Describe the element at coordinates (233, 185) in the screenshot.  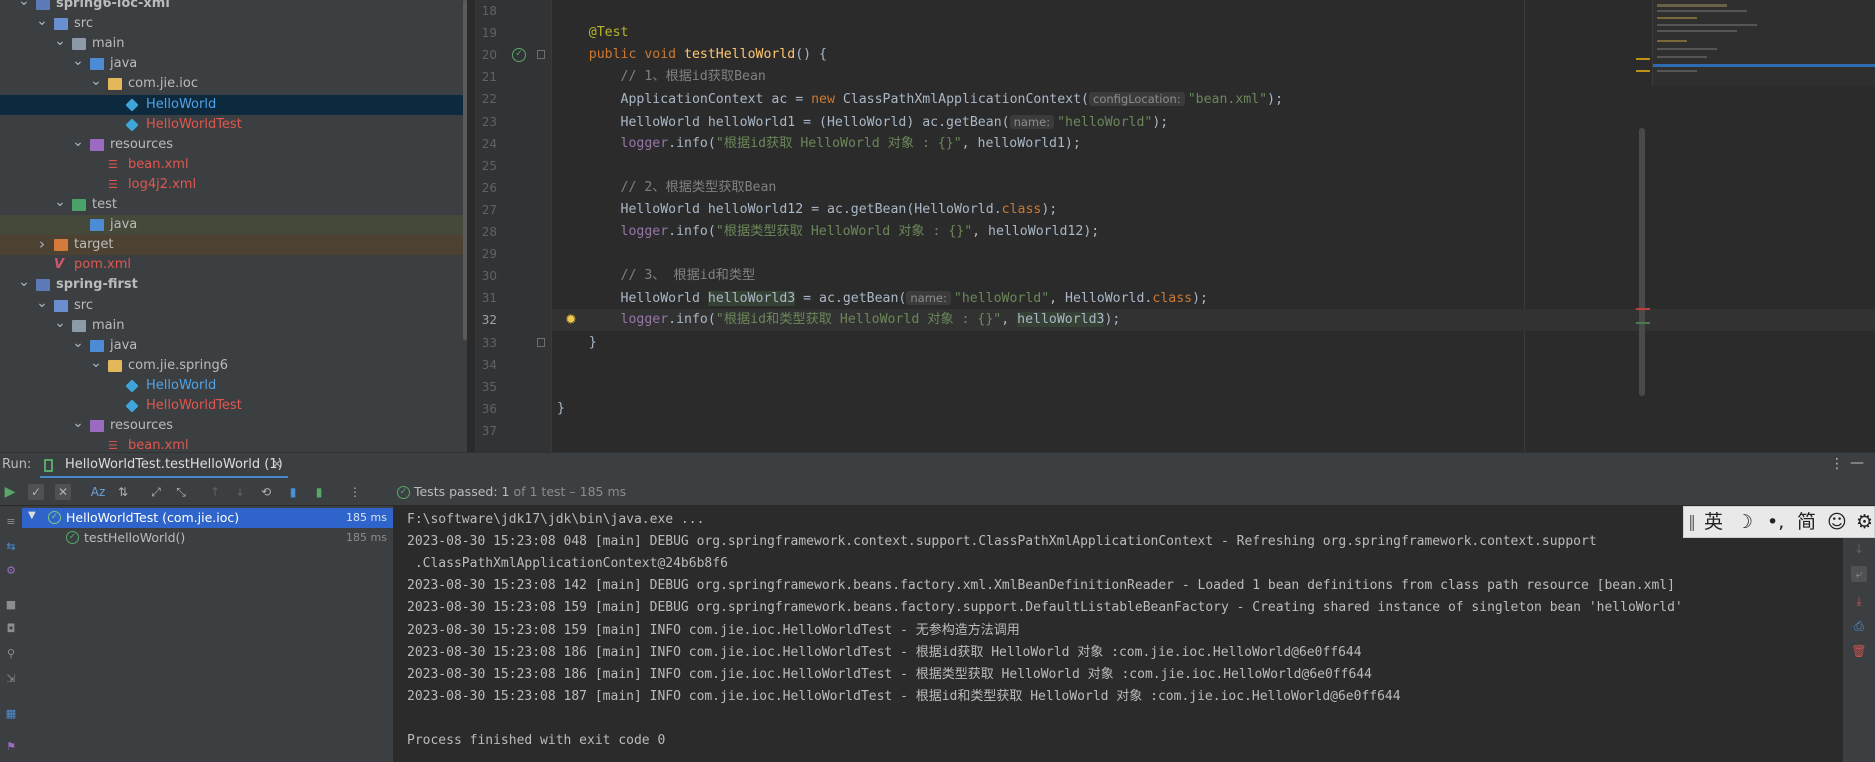
I see `tree-item: ☰ log4j2.xml` at that location.